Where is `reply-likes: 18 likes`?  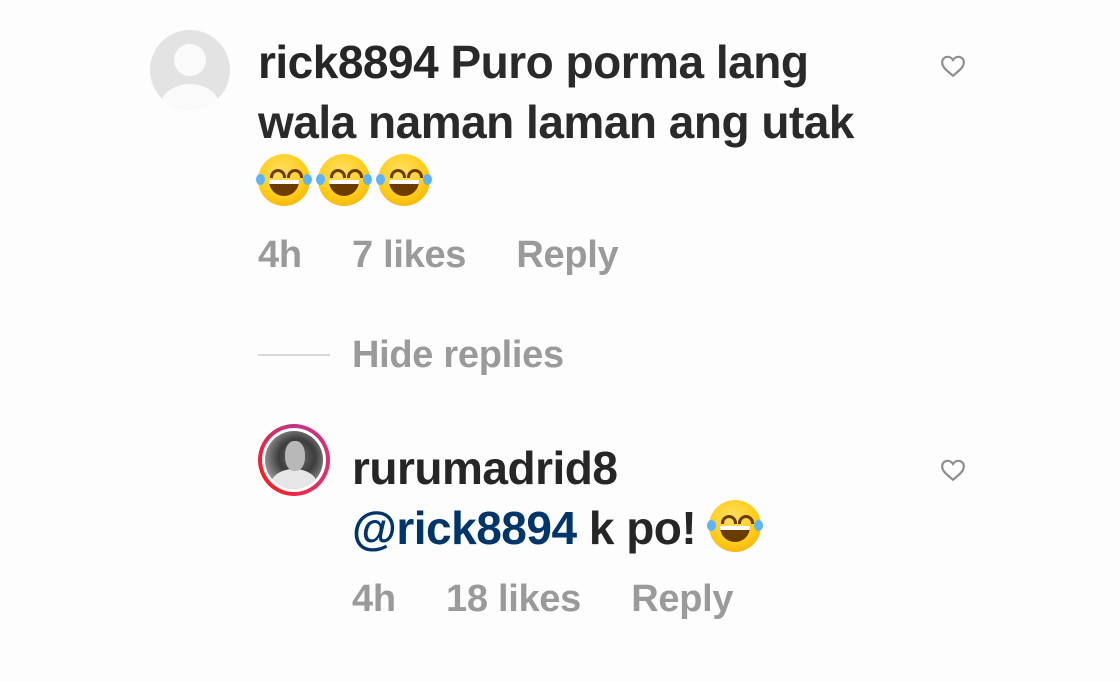
reply-likes: 18 likes is located at coordinates (513, 599).